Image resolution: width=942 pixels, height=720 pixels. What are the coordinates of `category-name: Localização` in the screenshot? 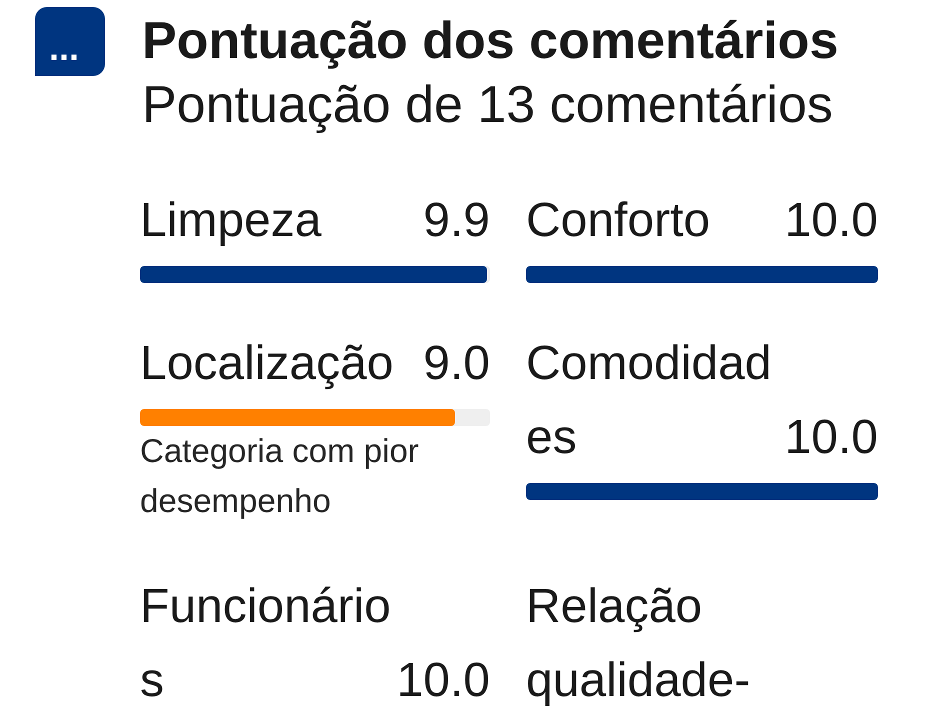 It's located at (267, 364).